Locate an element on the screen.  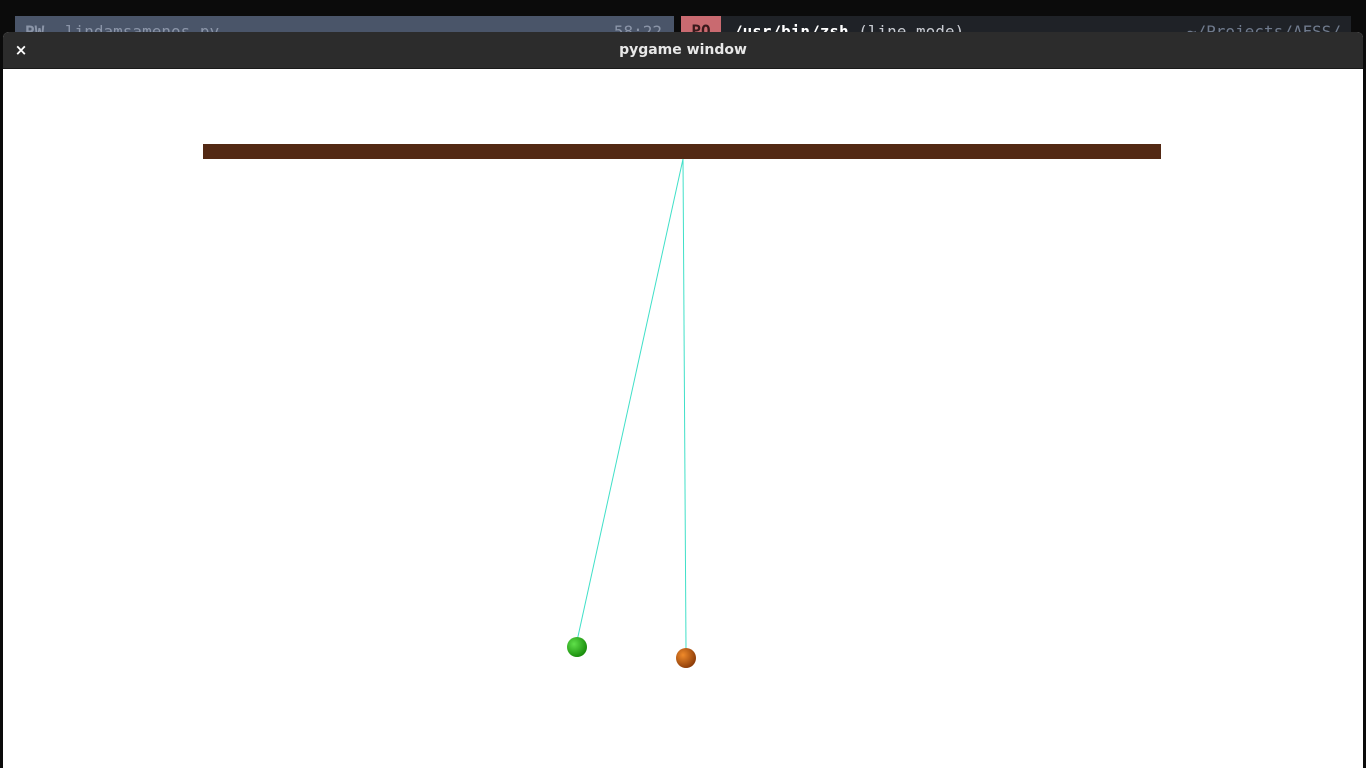
pendulum-bob-orange is located at coordinates (686, 658).